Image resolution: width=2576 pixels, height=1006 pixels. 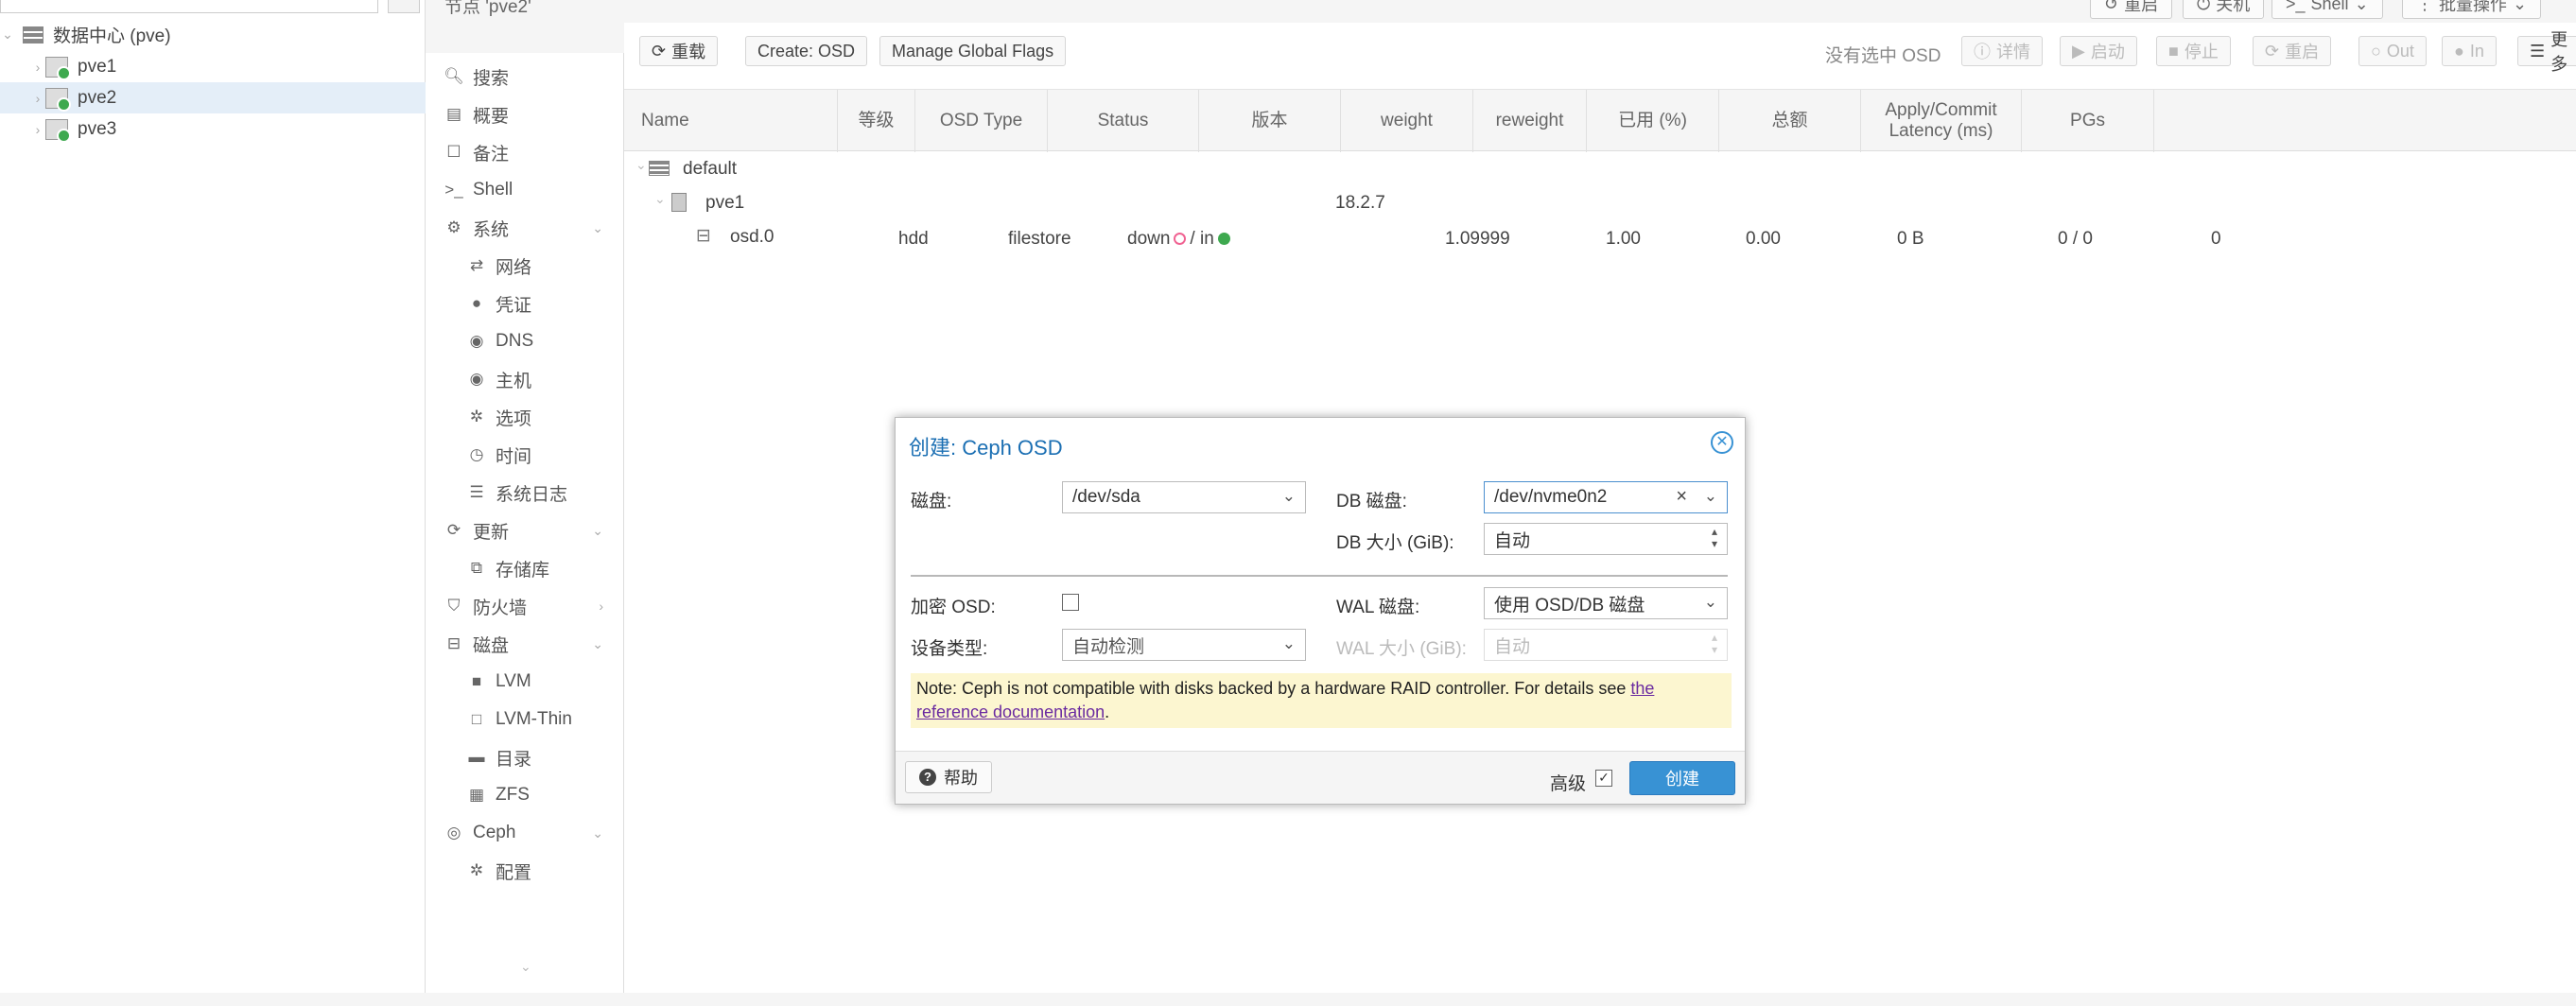 What do you see at coordinates (931, 502) in the screenshot?
I see `disk-label: 磁盘:` at bounding box center [931, 502].